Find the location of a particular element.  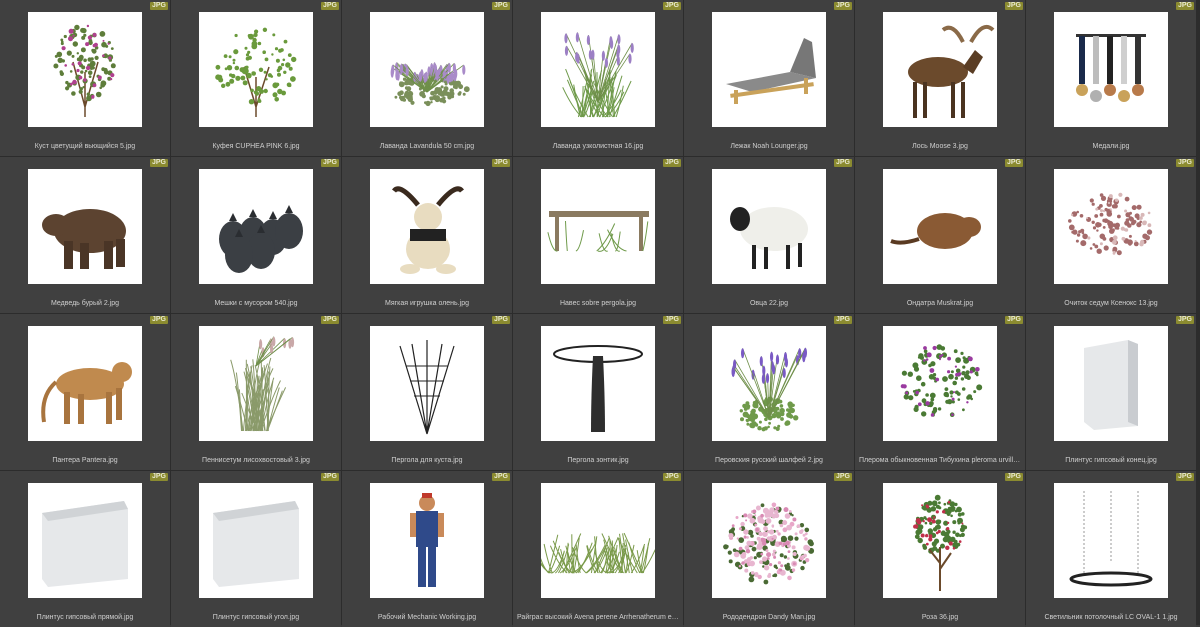

file-tile: JPG Пергола для куста.jpg is located at coordinates (427, 392).